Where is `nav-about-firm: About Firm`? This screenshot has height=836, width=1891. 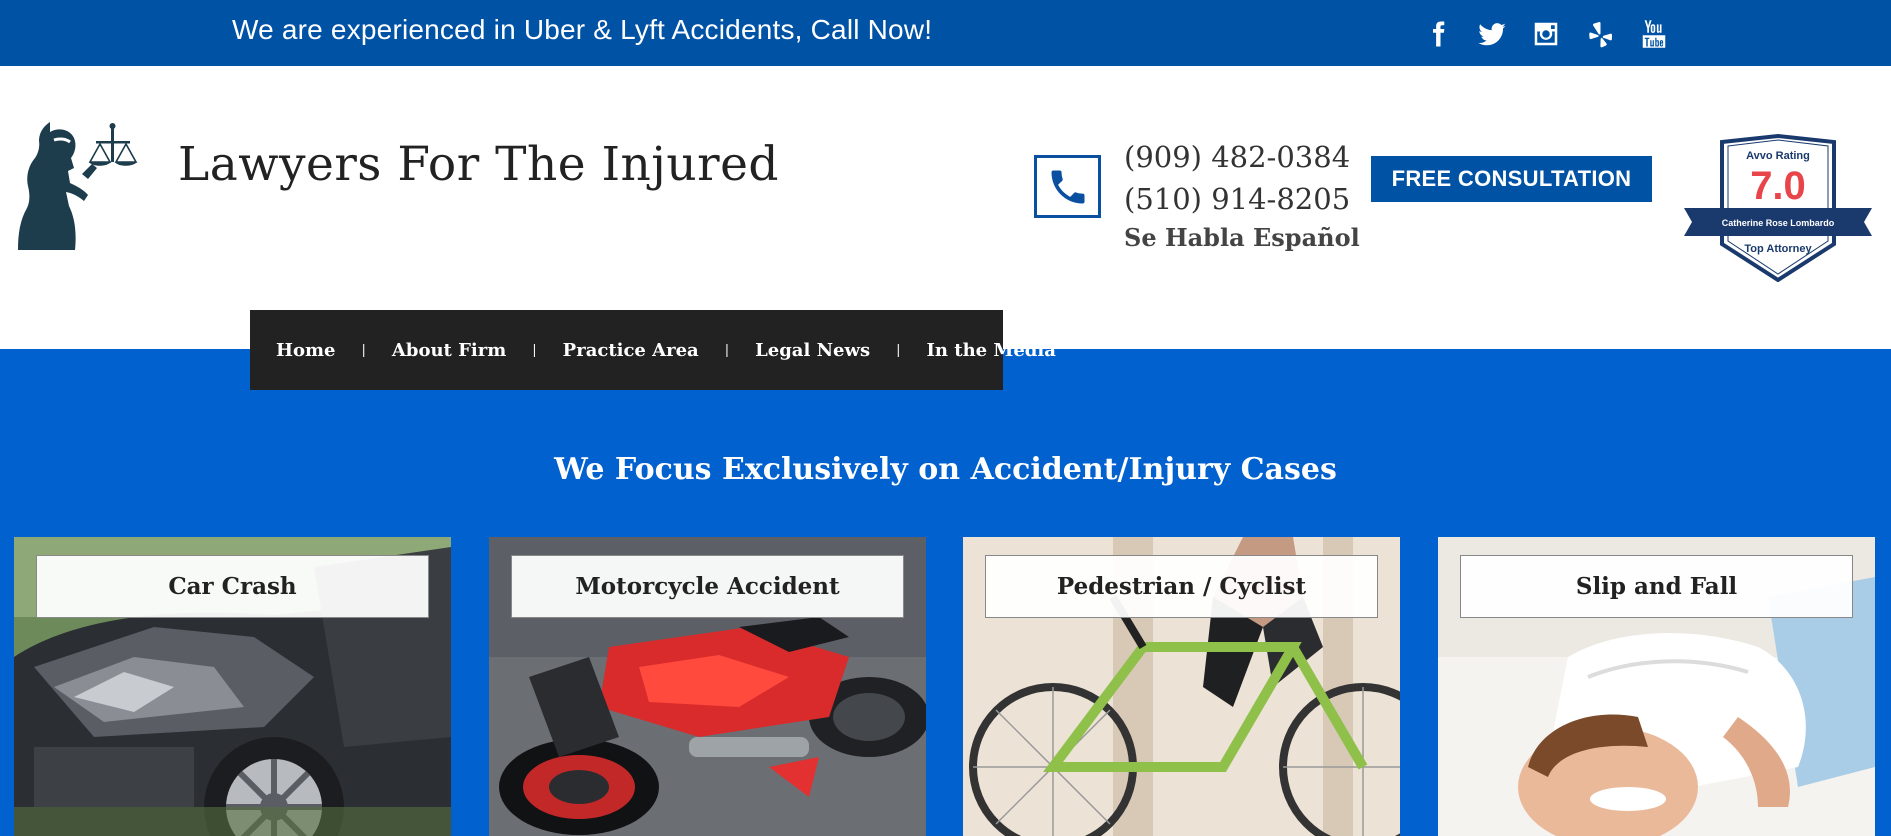
nav-about-firm: About Firm is located at coordinates (449, 350).